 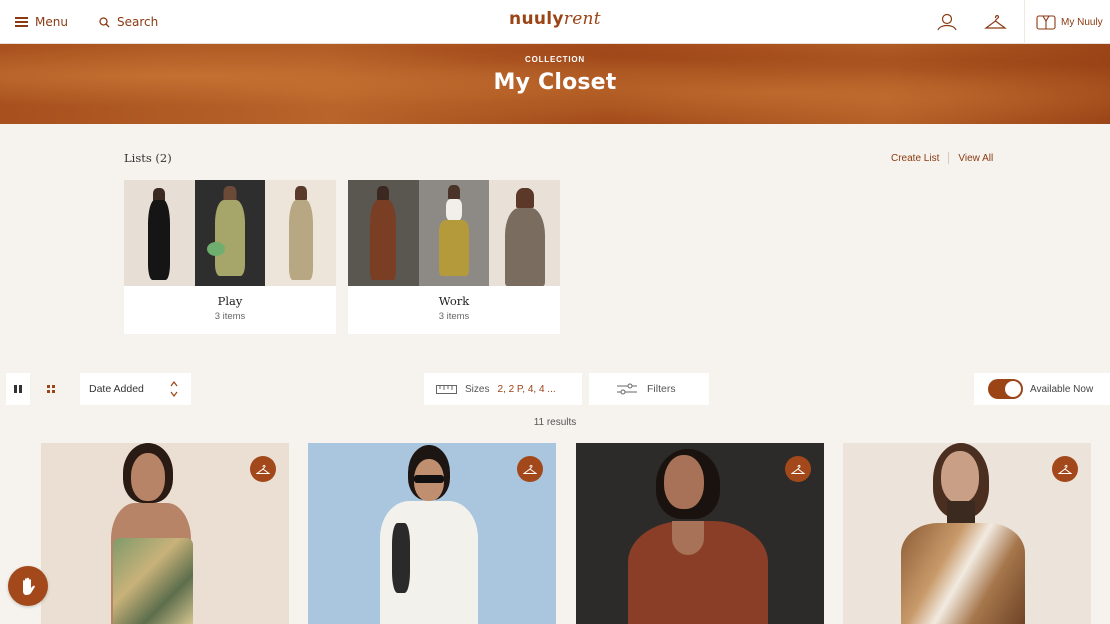 What do you see at coordinates (174, 390) in the screenshot?
I see `sort-arrows-icon` at bounding box center [174, 390].